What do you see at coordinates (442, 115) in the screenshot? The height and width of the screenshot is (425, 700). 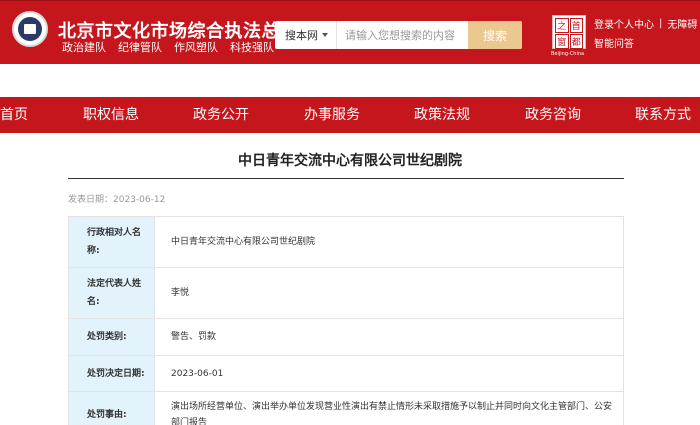 I see `nav-item-policies: 政策法规` at bounding box center [442, 115].